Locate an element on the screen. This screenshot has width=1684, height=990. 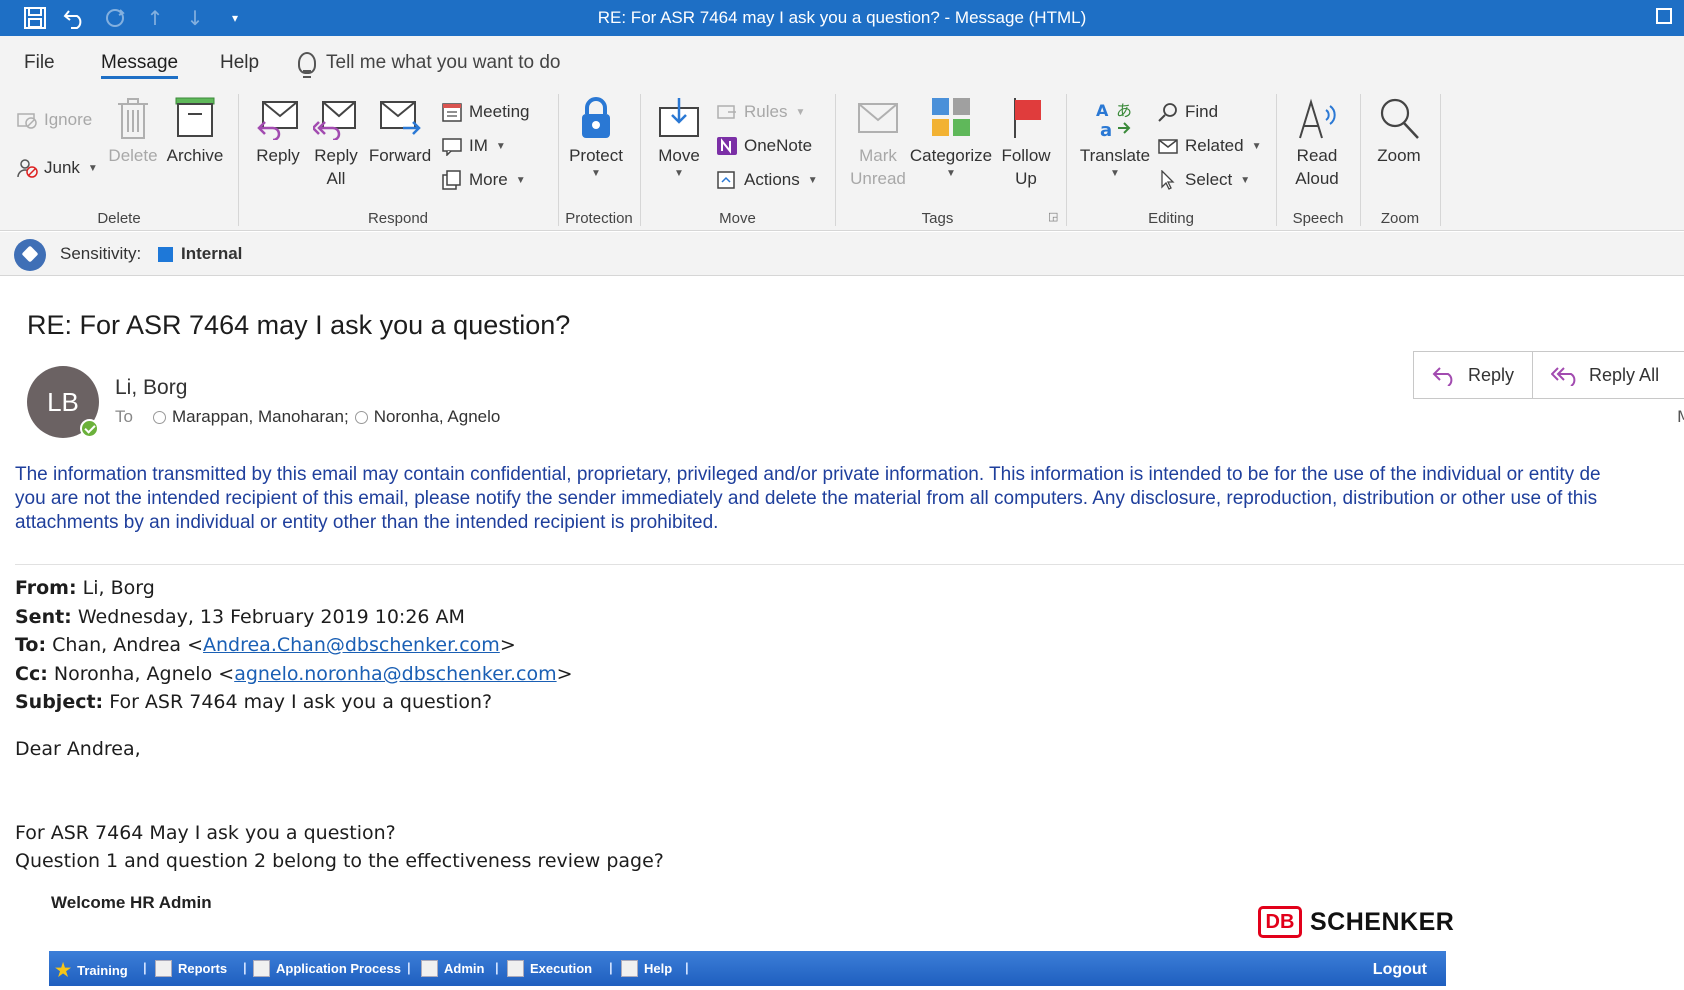
im-button: IM ▼ is located at coordinates (473, 146).